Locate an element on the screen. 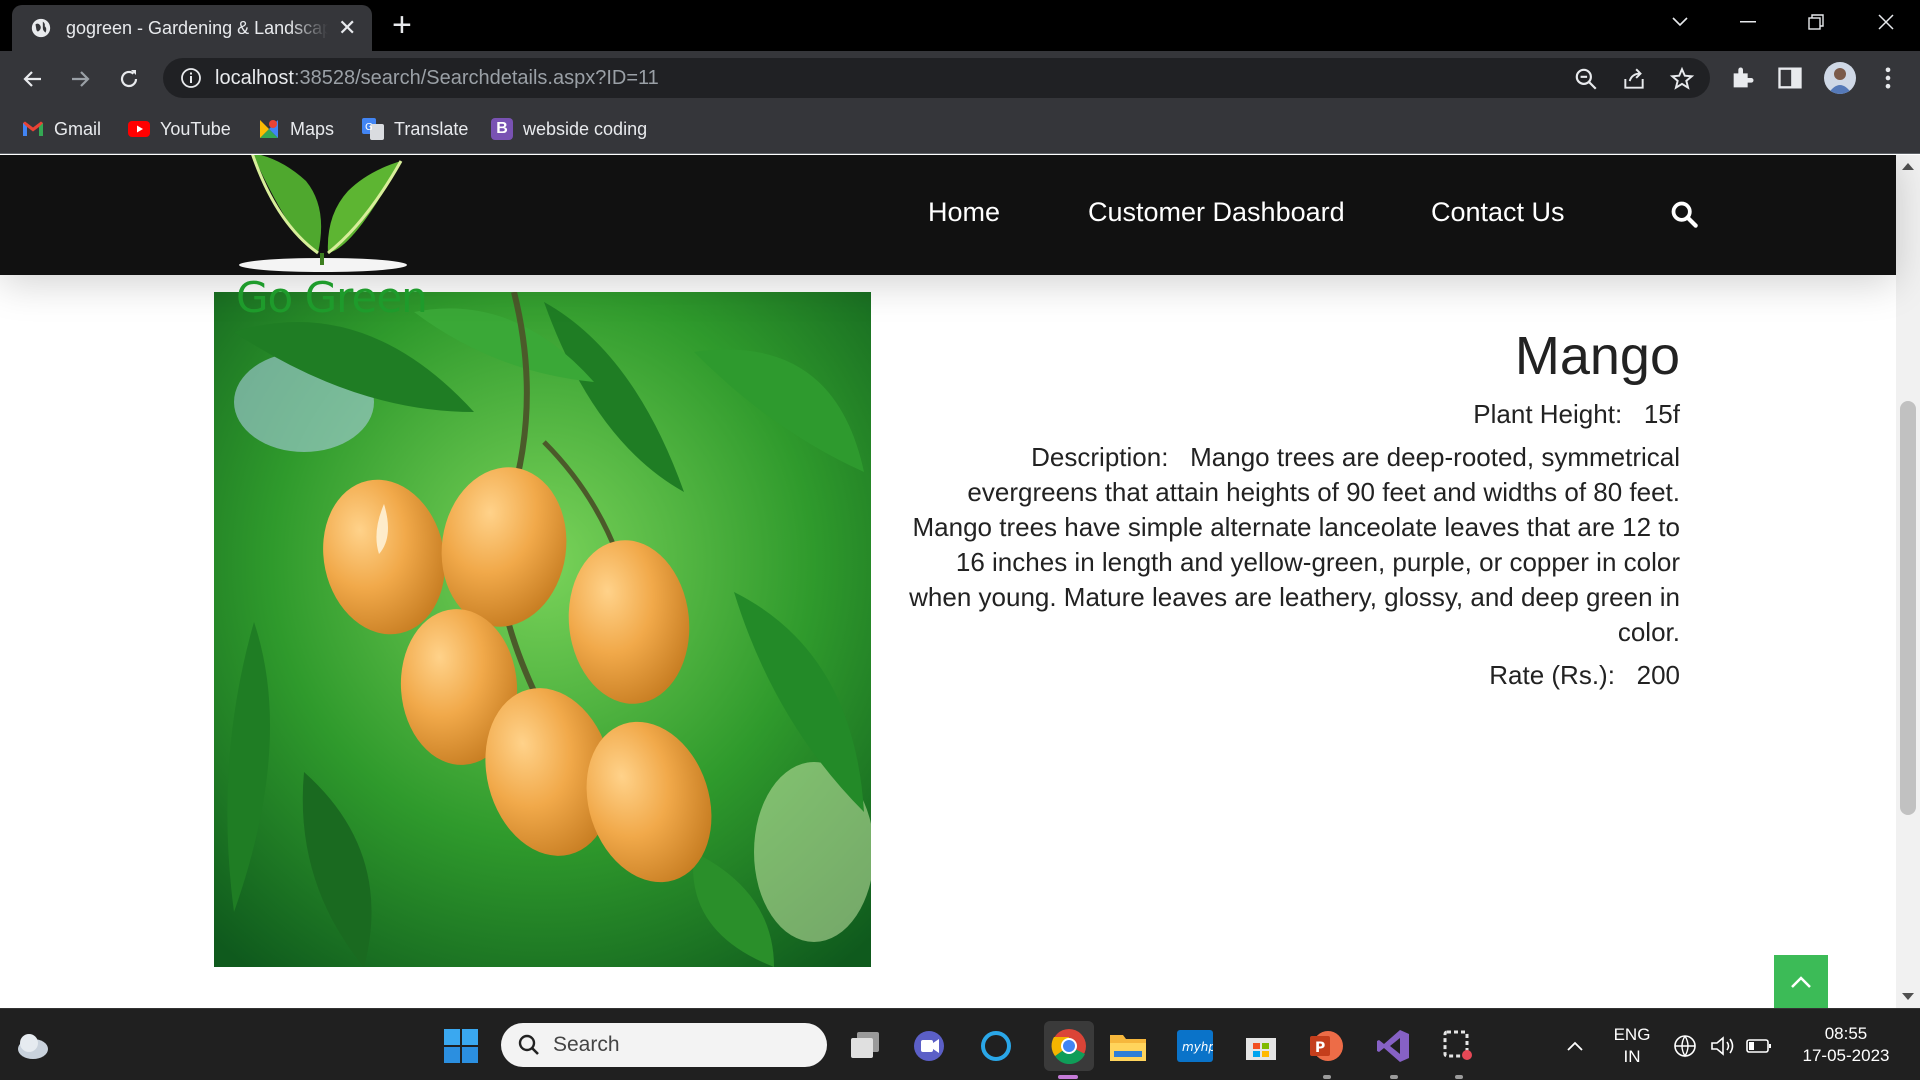 This screenshot has height=1080, width=1920. bookmark-label: Translate is located at coordinates (431, 128).